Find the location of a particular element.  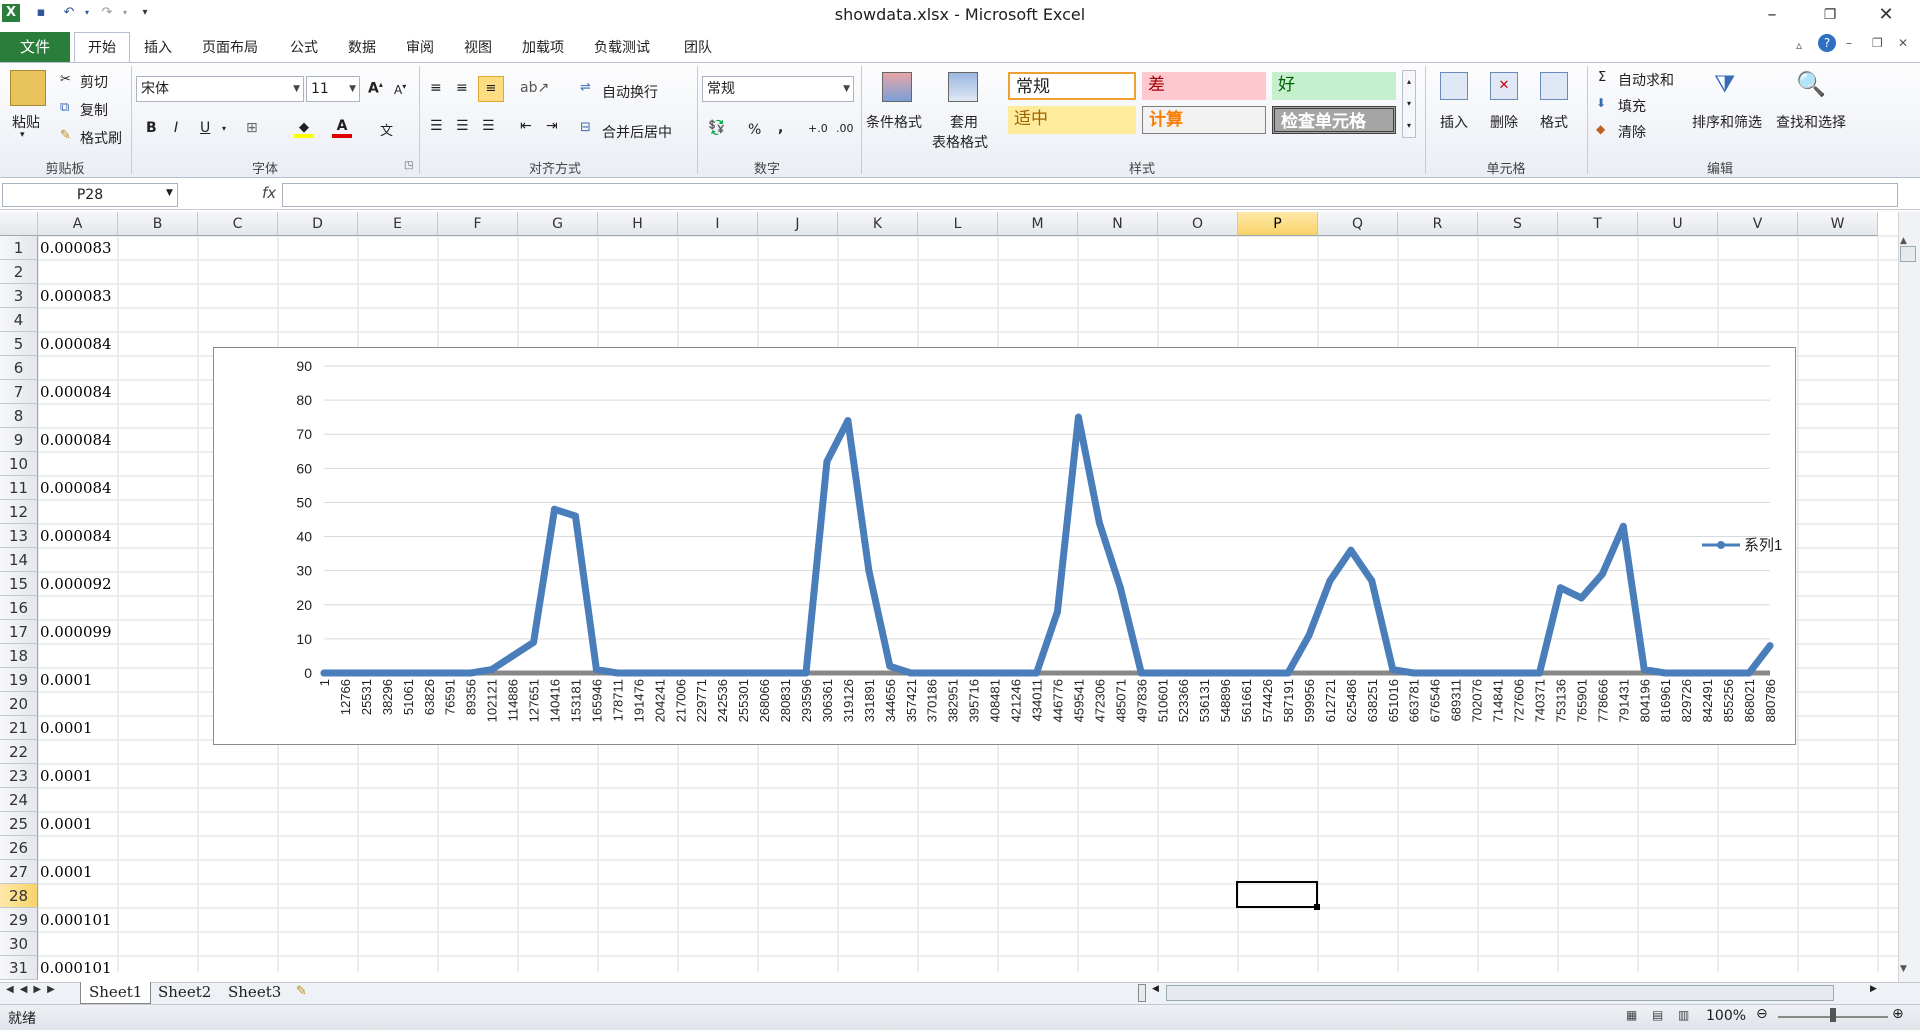

row-header: 3 is located at coordinates (19, 296).